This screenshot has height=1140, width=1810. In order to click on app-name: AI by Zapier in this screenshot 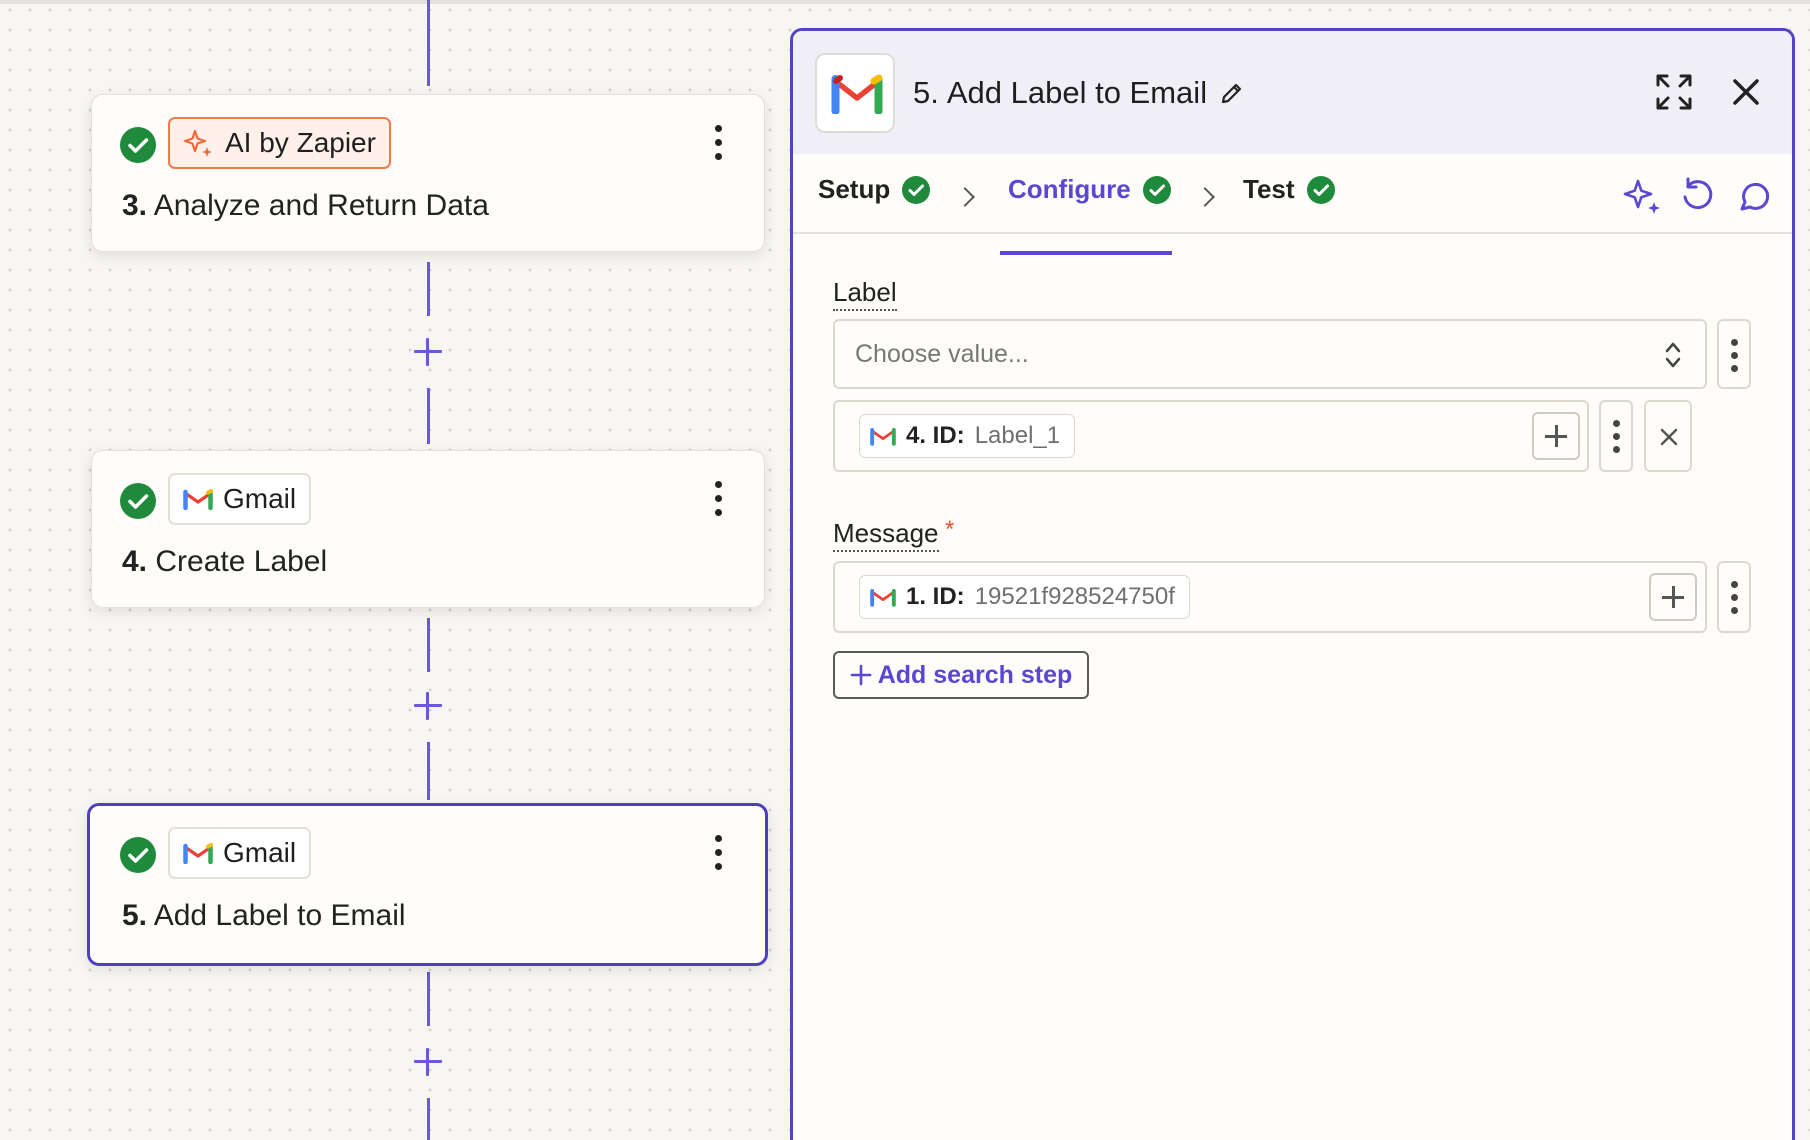, I will do `click(300, 142)`.